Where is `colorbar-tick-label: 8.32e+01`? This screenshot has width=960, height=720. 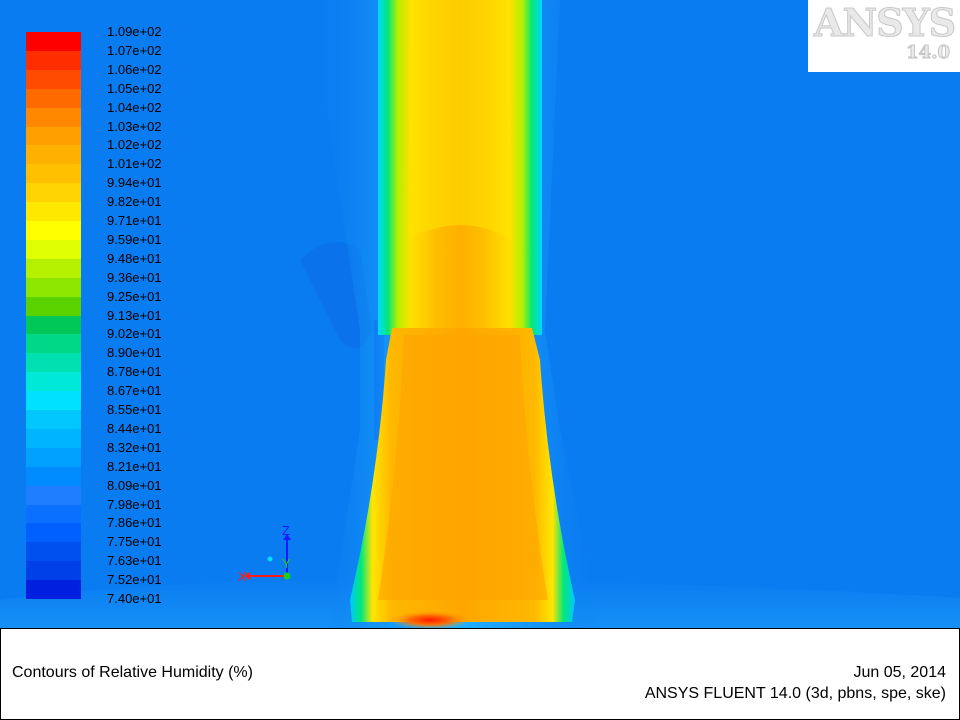
colorbar-tick-label: 8.32e+01 is located at coordinates (134, 447).